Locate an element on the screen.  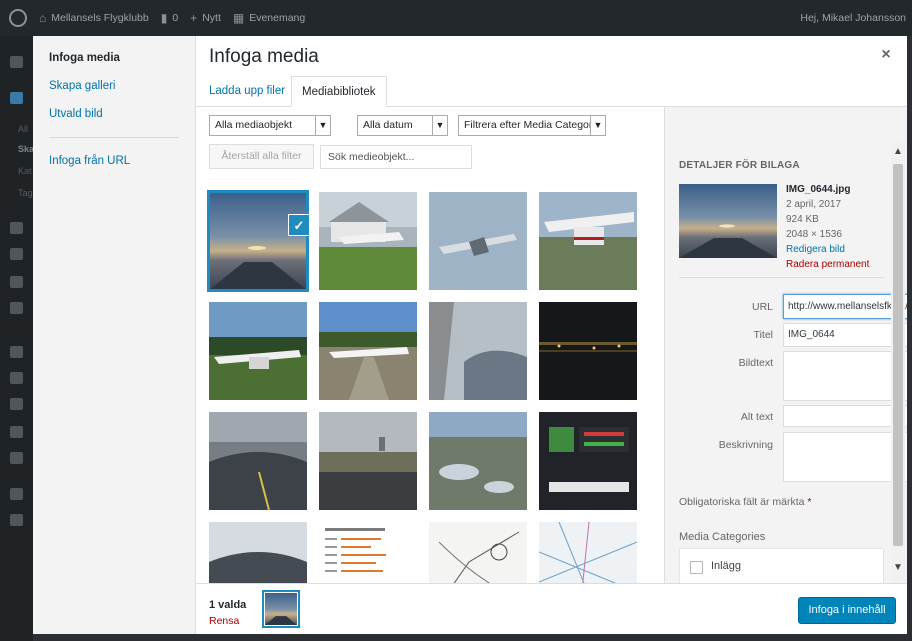
tools-icon is located at coordinates (16, 432).